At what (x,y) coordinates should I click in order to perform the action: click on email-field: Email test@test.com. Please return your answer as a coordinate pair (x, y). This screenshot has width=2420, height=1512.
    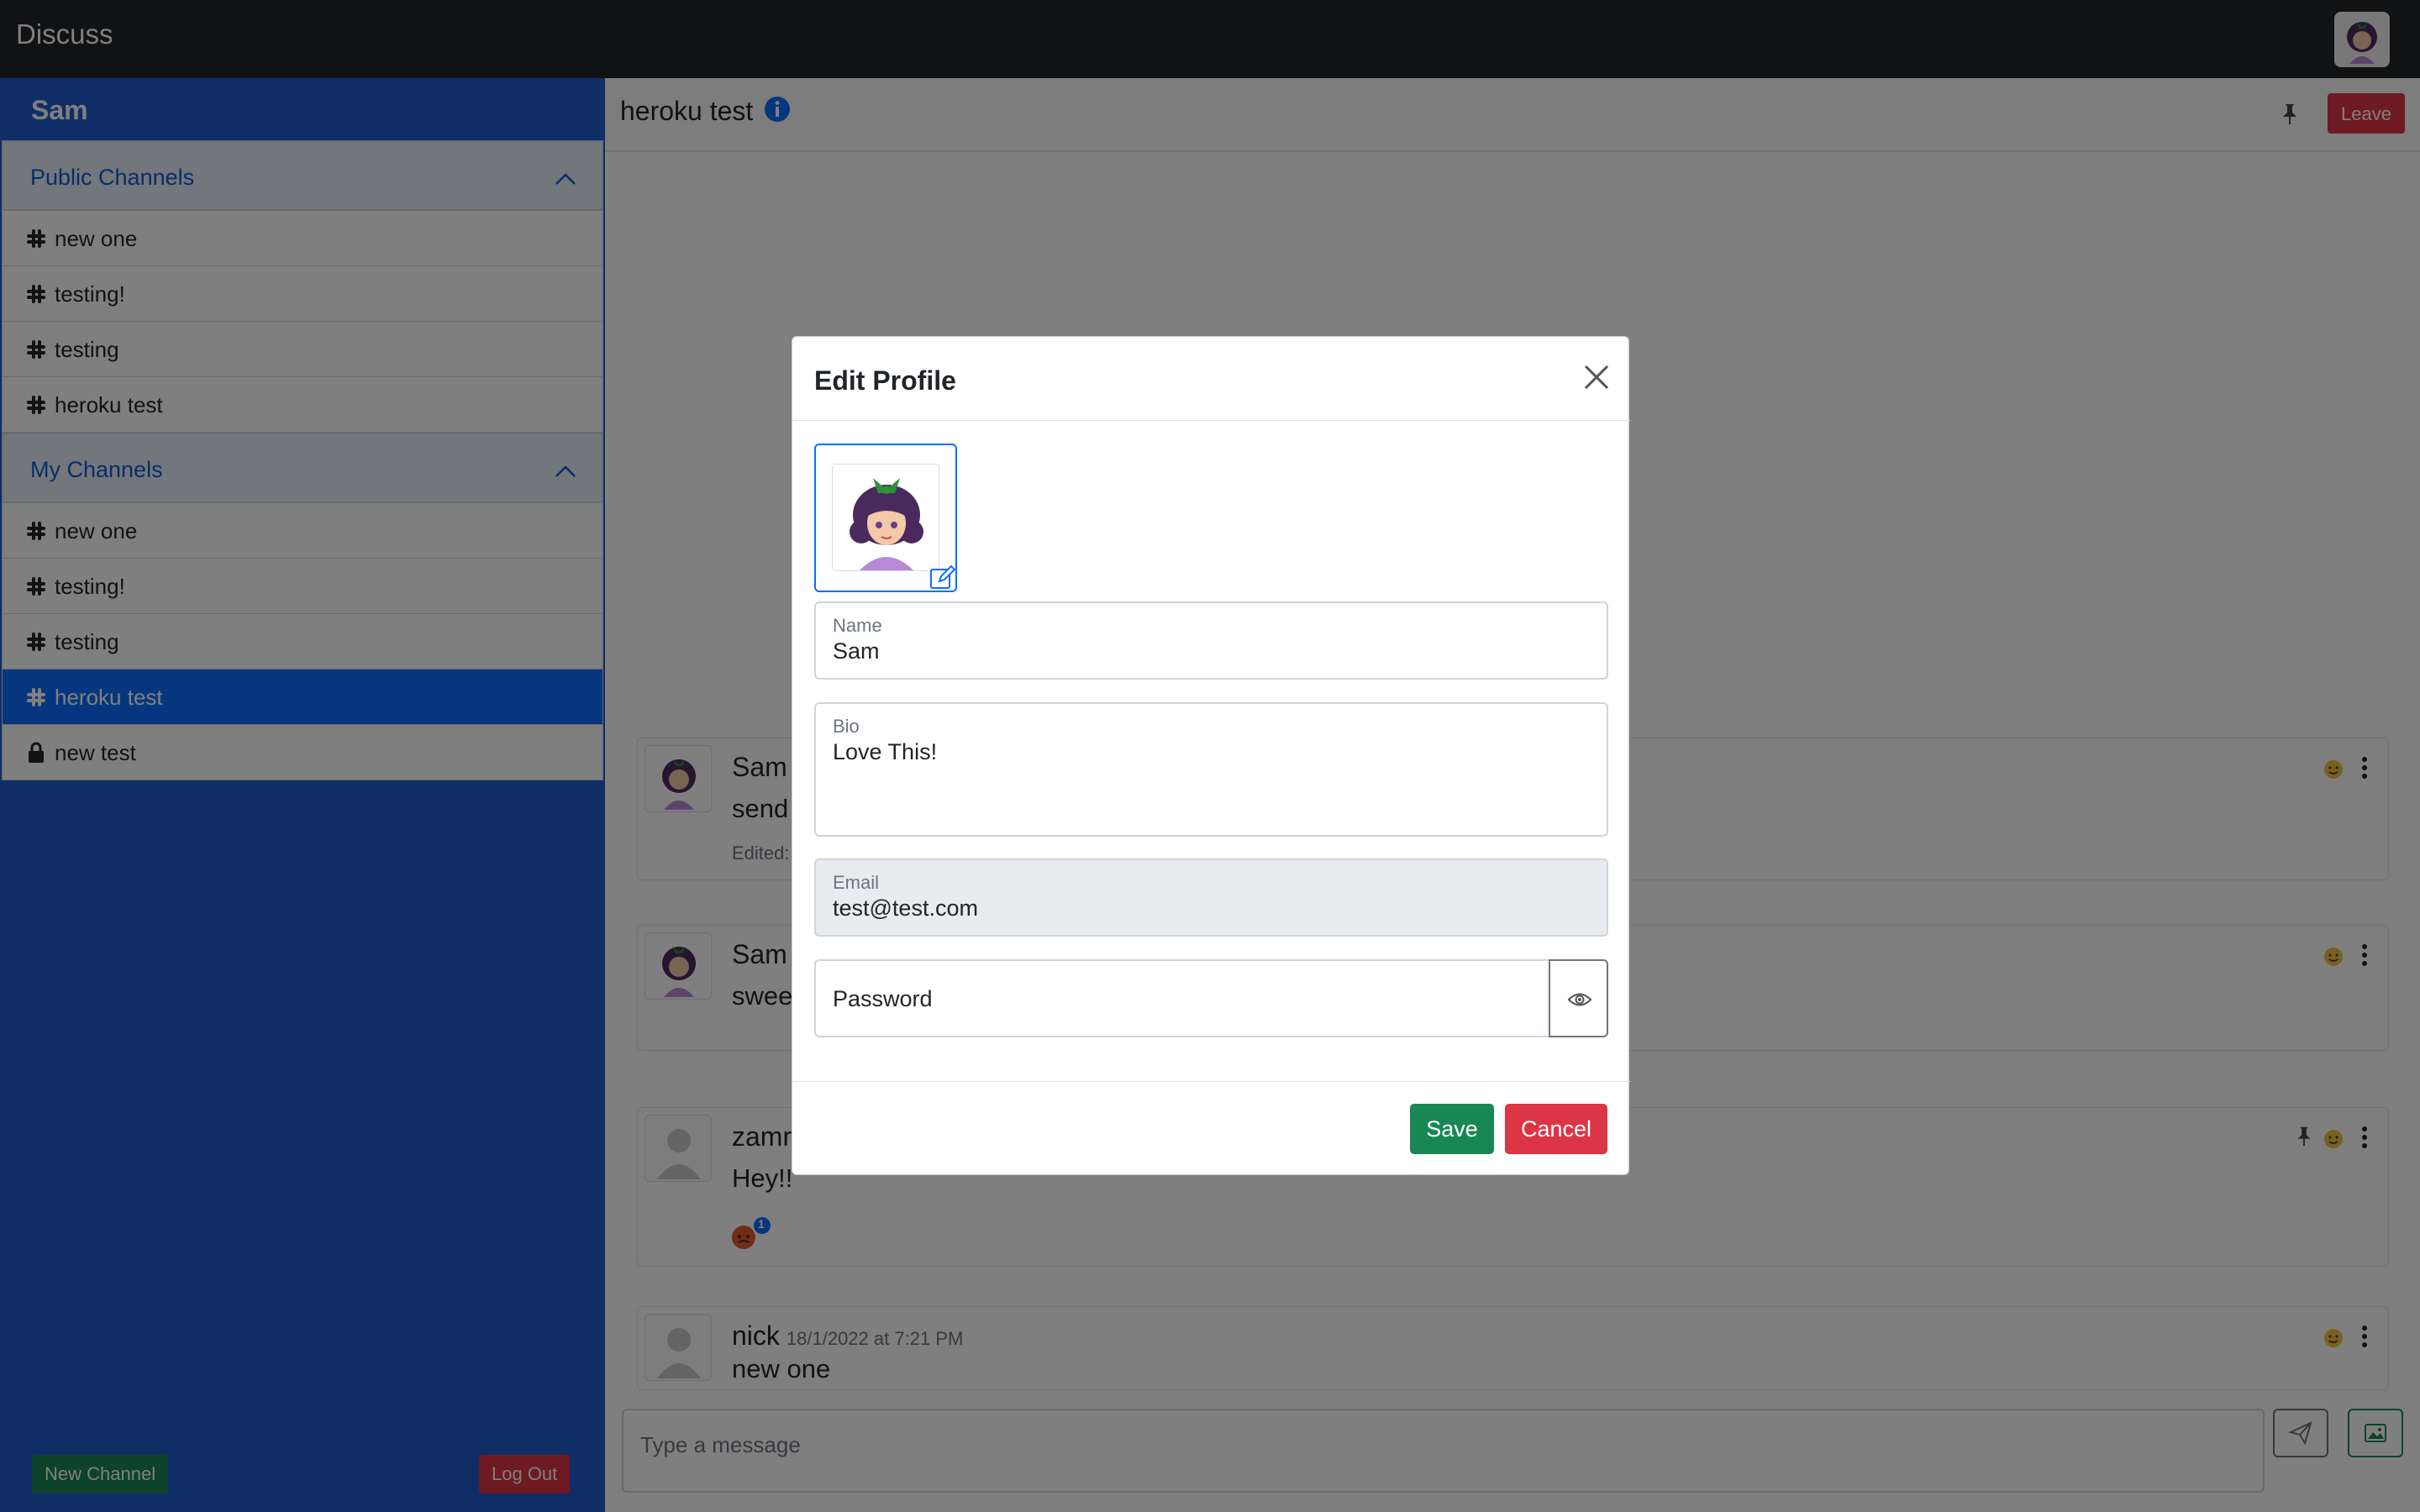
    Looking at the image, I should click on (1211, 897).